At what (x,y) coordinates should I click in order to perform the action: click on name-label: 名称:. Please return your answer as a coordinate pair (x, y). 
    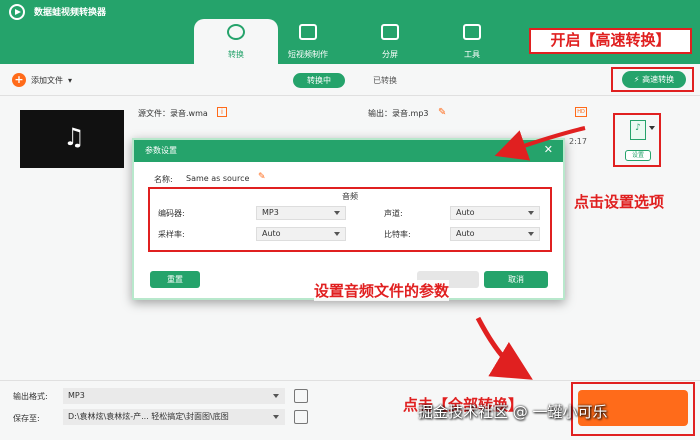
    Looking at the image, I should click on (163, 179).